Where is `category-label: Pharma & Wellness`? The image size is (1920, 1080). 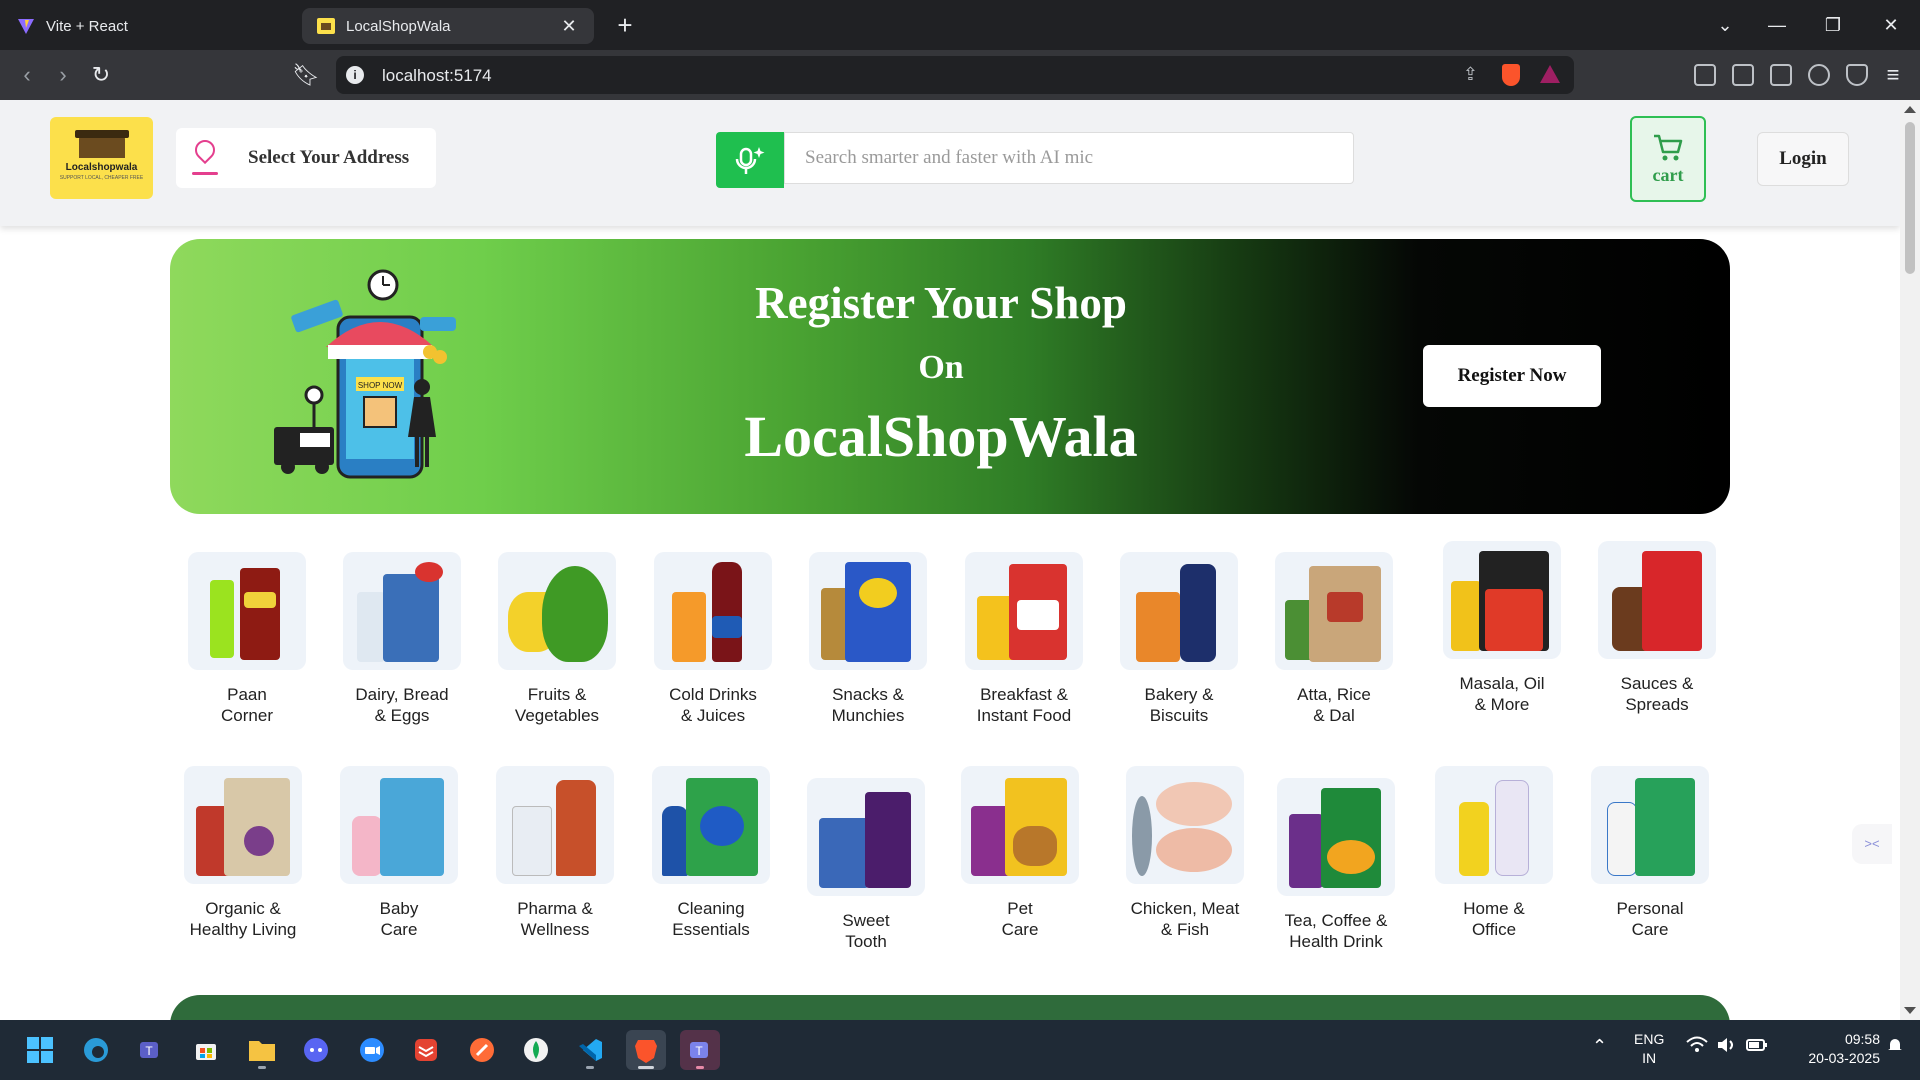 category-label: Pharma & Wellness is located at coordinates (555, 919).